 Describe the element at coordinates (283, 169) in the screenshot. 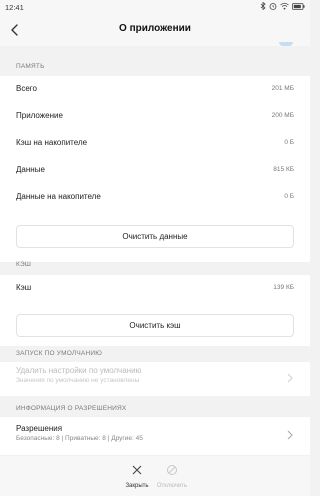

I see `row-value: 815 КБ` at that location.